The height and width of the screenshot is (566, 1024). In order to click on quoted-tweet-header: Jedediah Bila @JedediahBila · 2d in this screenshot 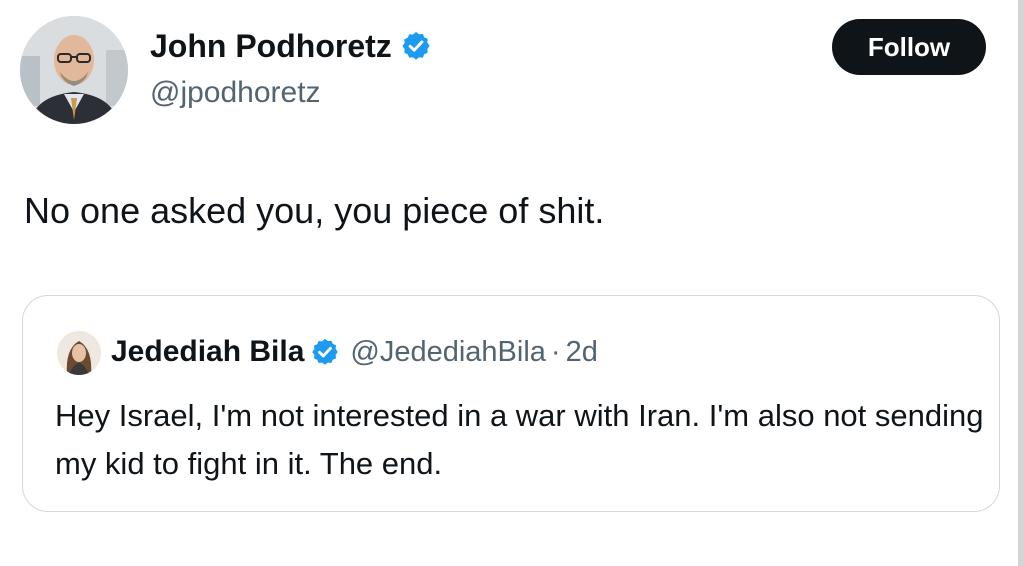, I will do `click(354, 352)`.